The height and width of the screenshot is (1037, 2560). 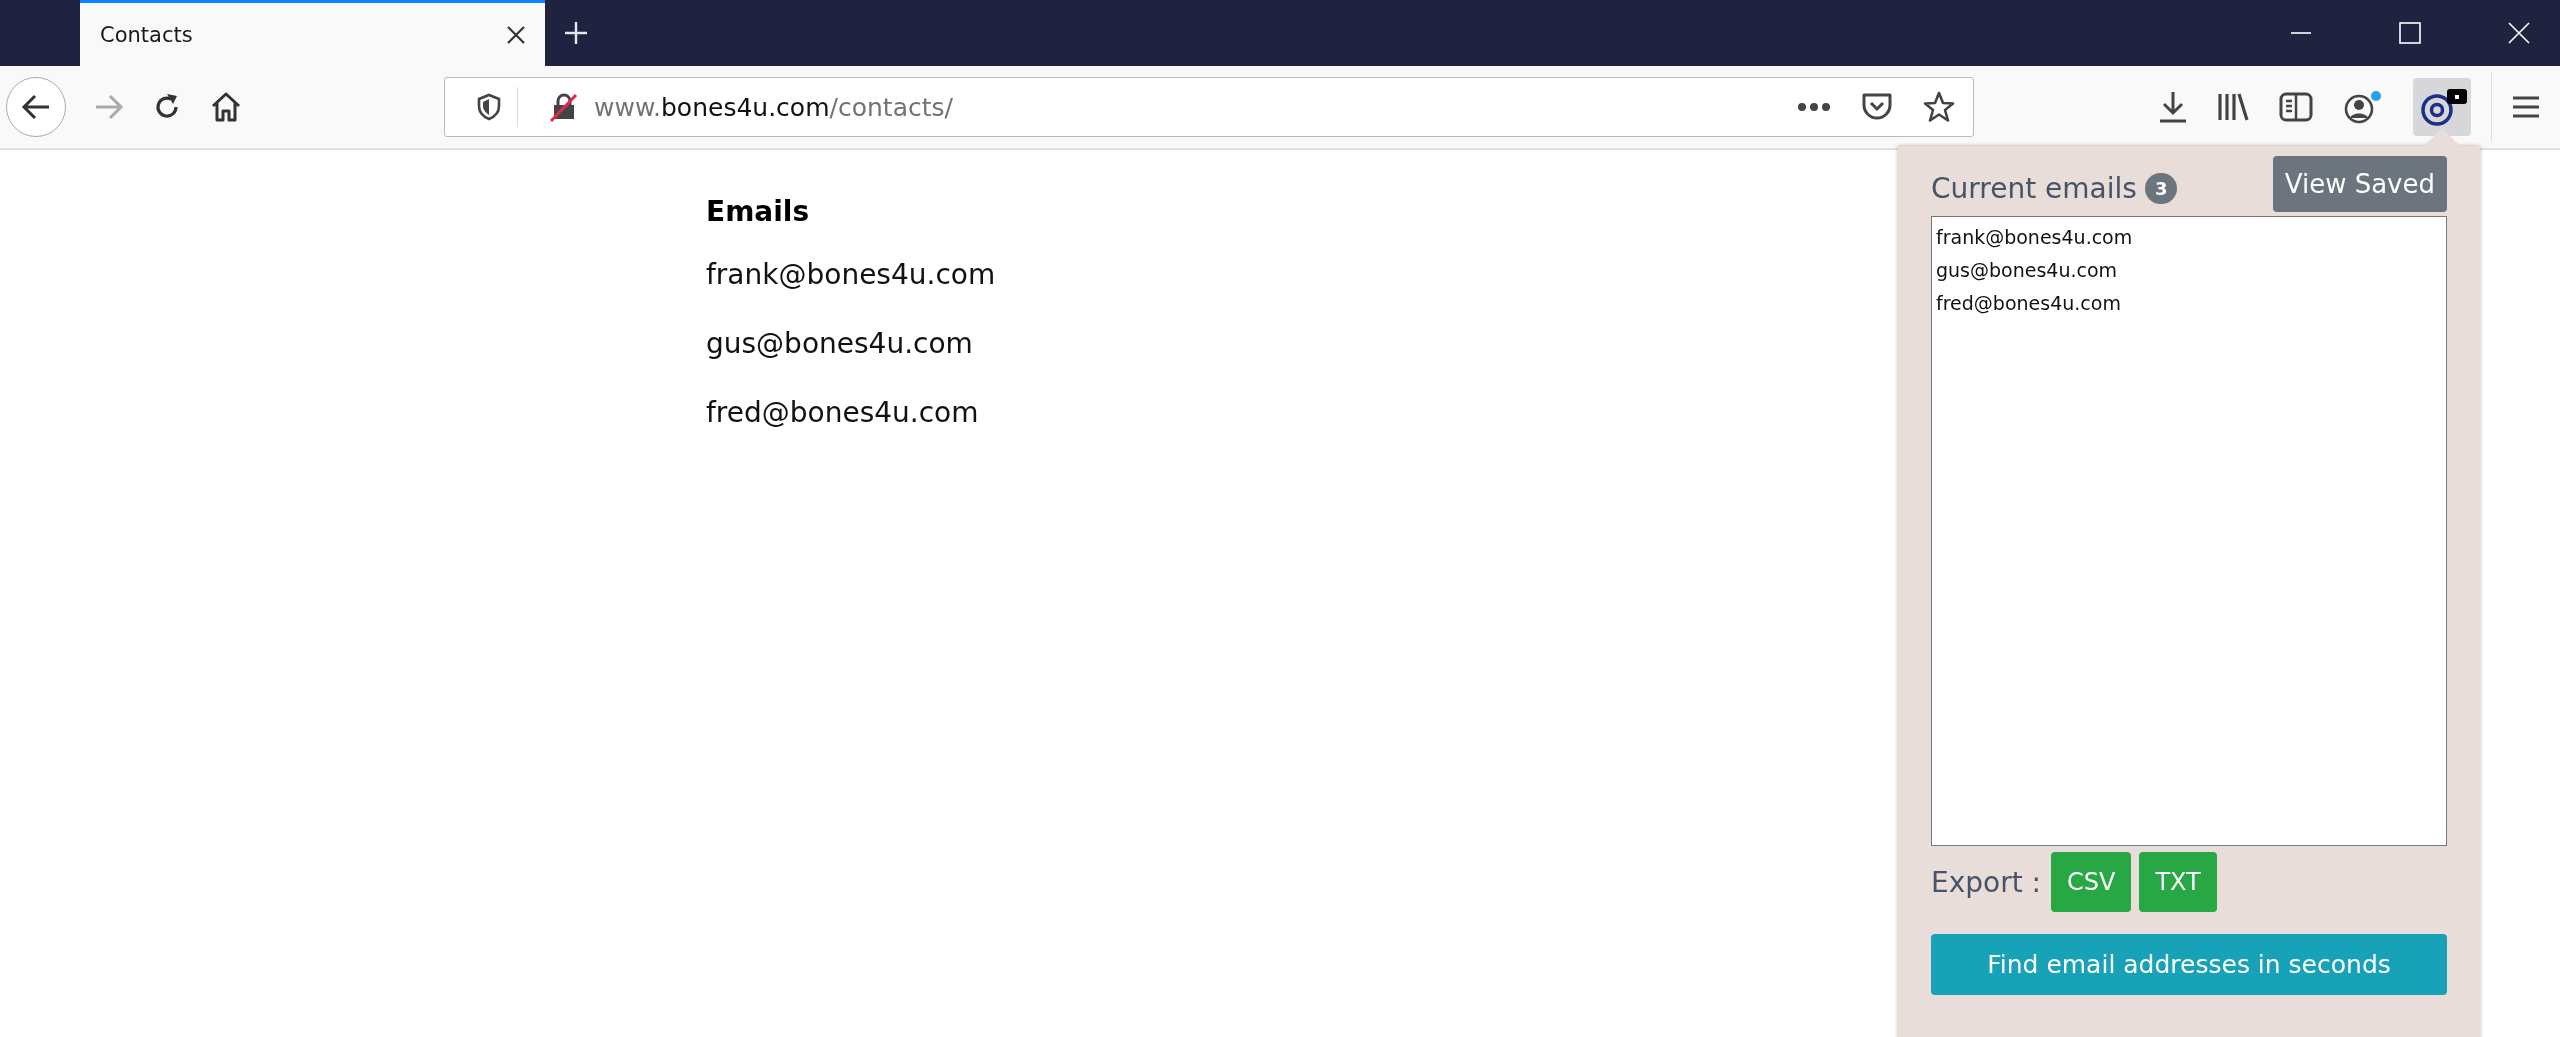 What do you see at coordinates (2526, 107) in the screenshot?
I see `menu-icon` at bounding box center [2526, 107].